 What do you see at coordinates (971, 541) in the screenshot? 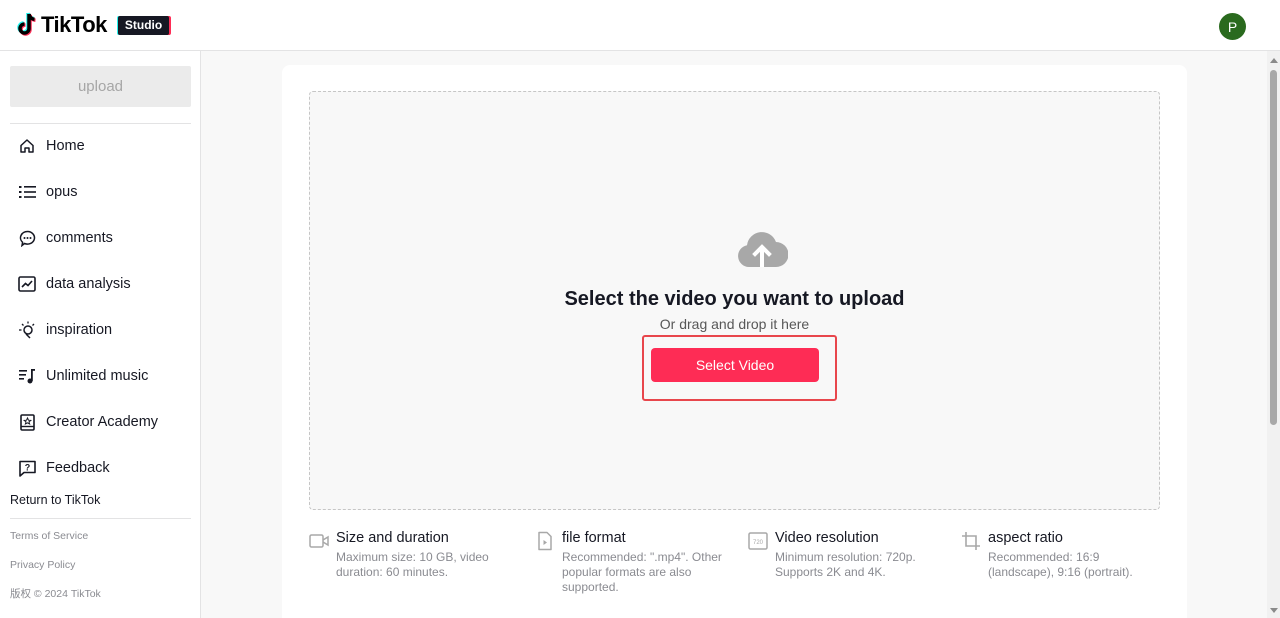
I see `crop-icon` at bounding box center [971, 541].